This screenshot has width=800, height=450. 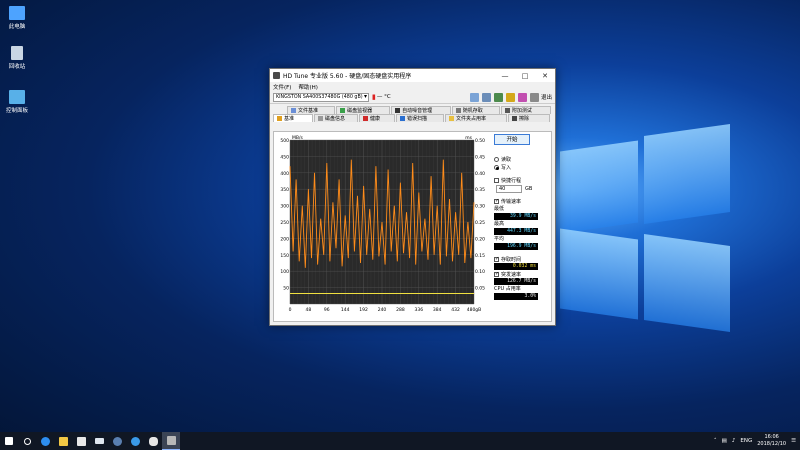 What do you see at coordinates (524, 274) in the screenshot?
I see `burst-rate-option: ✓ 突发速率` at bounding box center [524, 274].